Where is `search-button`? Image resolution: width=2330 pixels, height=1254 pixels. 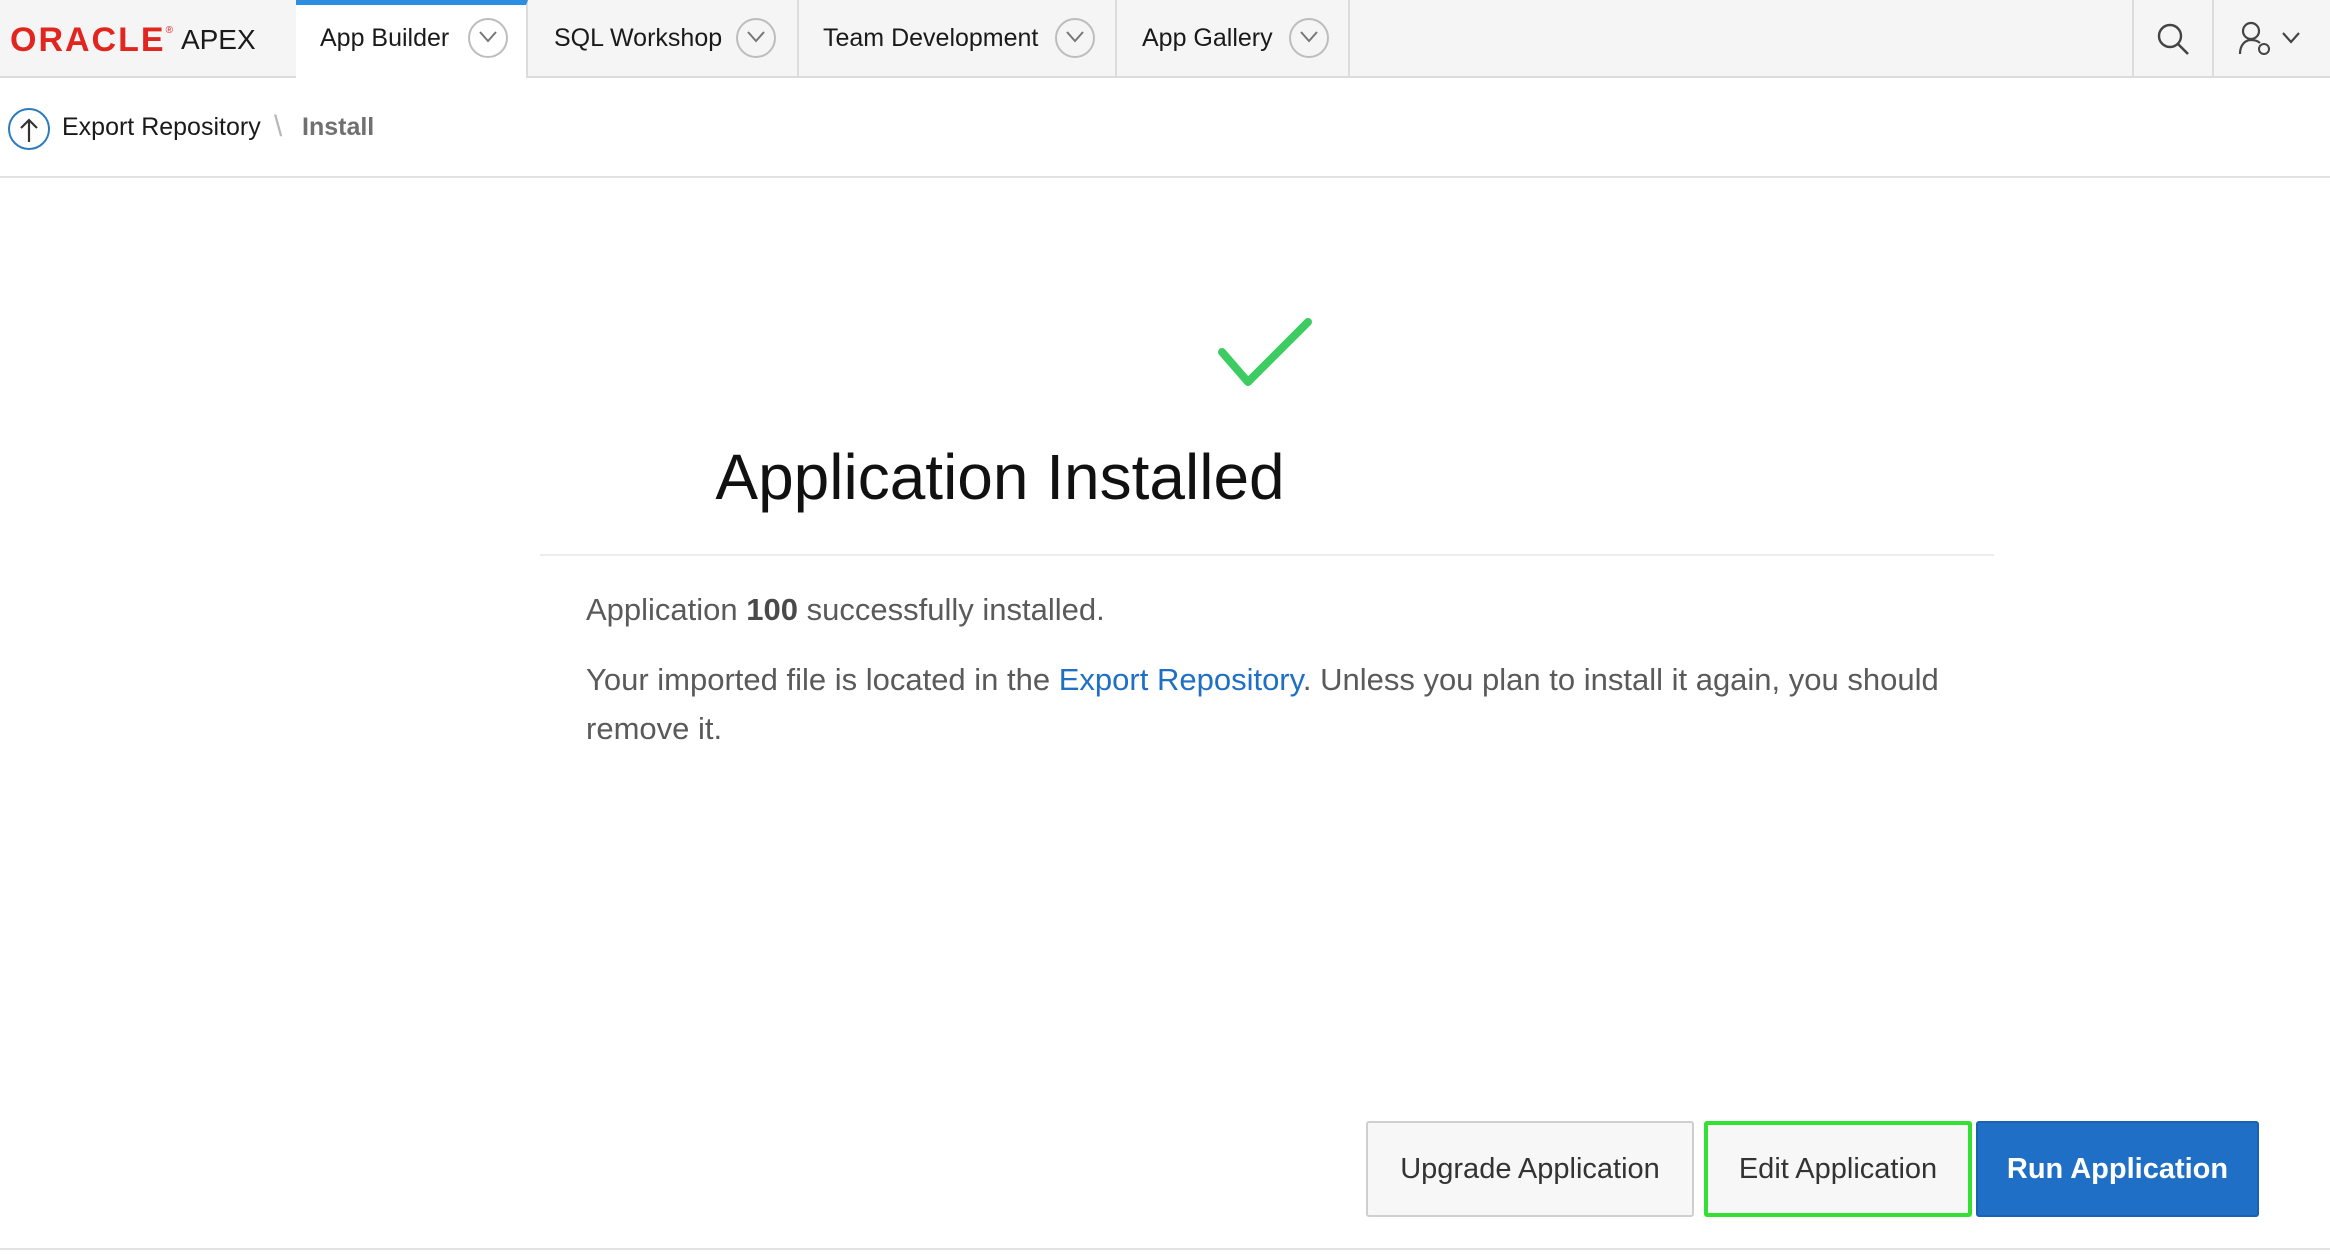
search-button is located at coordinates (2172, 38).